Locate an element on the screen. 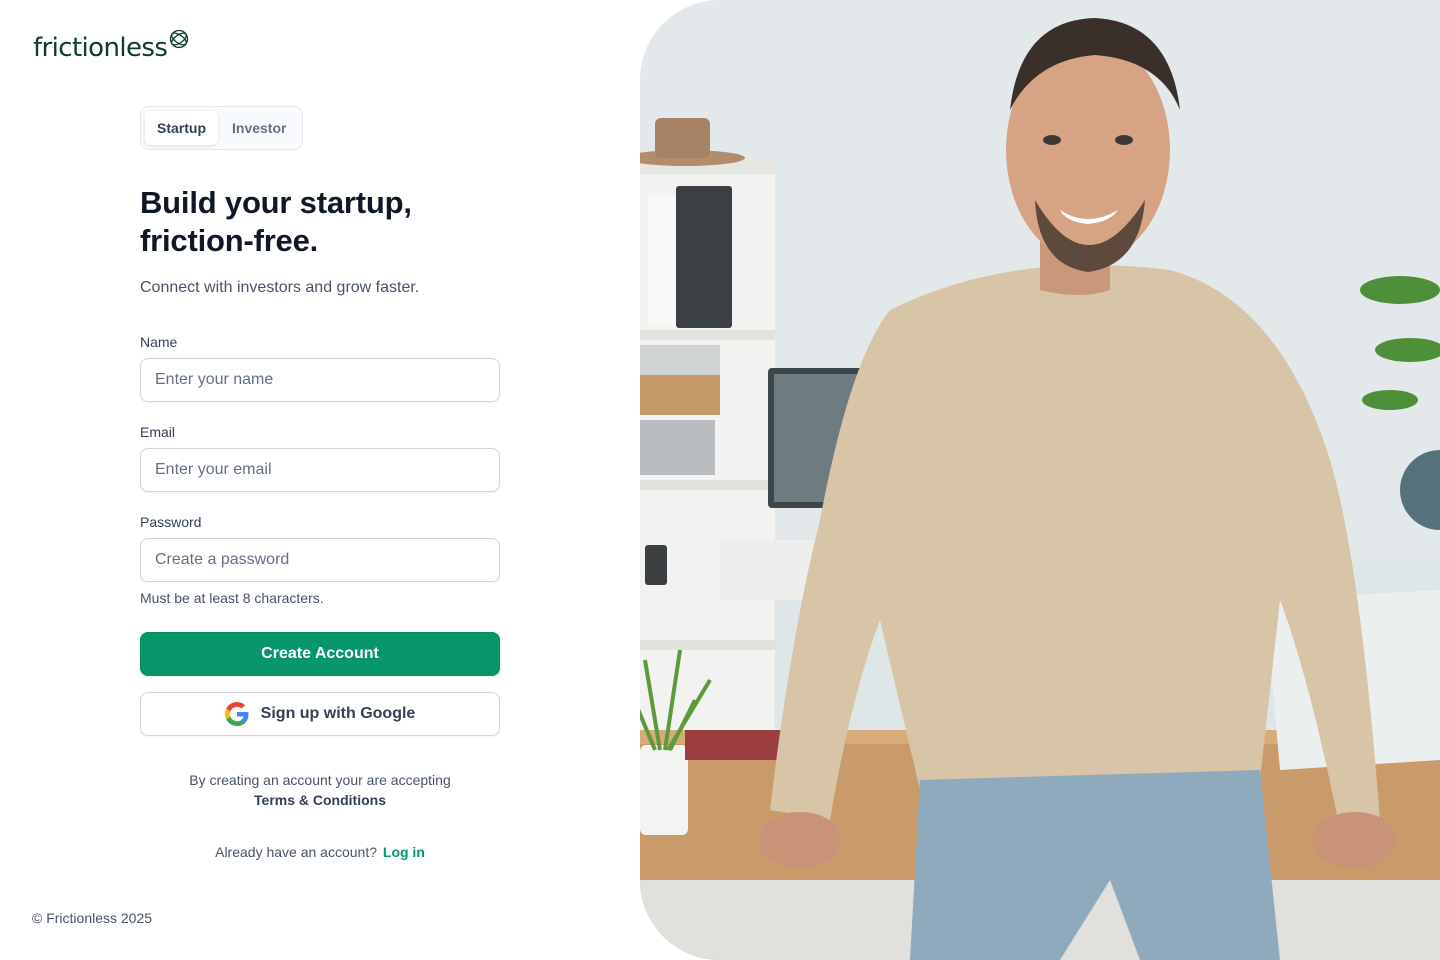 The width and height of the screenshot is (1440, 960). terms-link: Terms & Conditions is located at coordinates (320, 800).